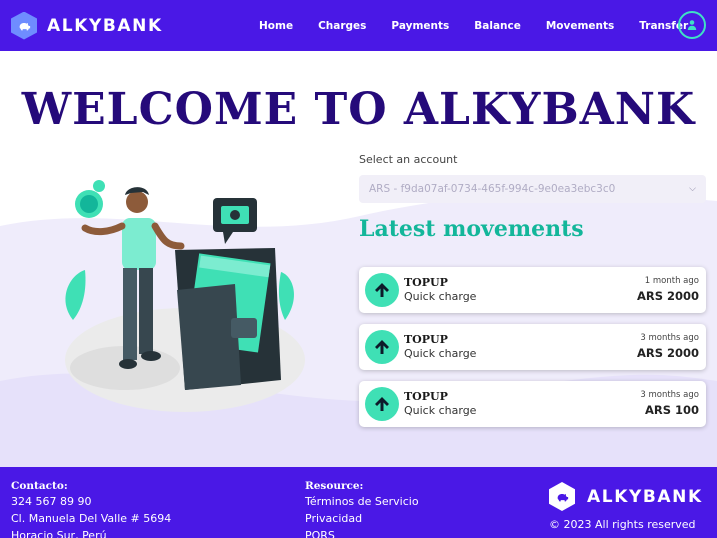  Describe the element at coordinates (358, 109) in the screenshot. I see `page-title: WELCOME TO ALKYBANK` at that location.